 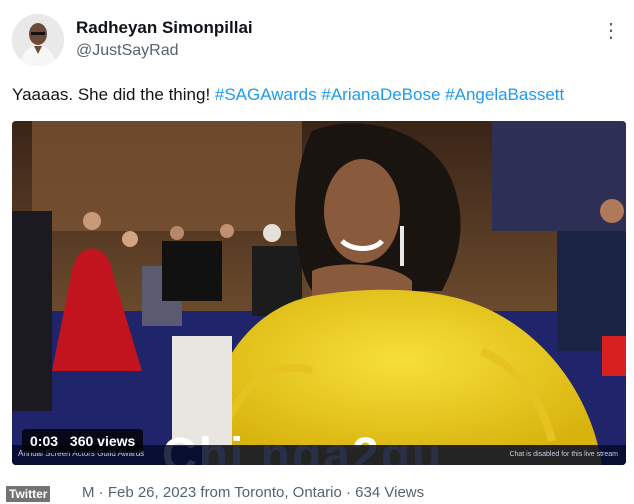 I want to click on video-views: 360 views, so click(x=102, y=441).